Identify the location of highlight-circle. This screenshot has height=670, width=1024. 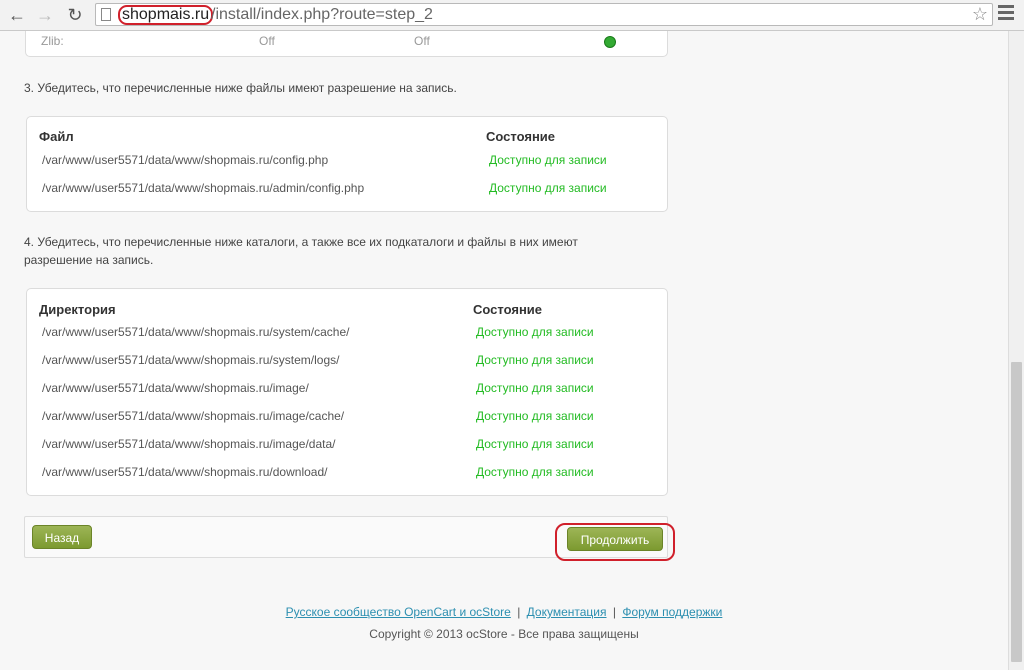
(615, 542).